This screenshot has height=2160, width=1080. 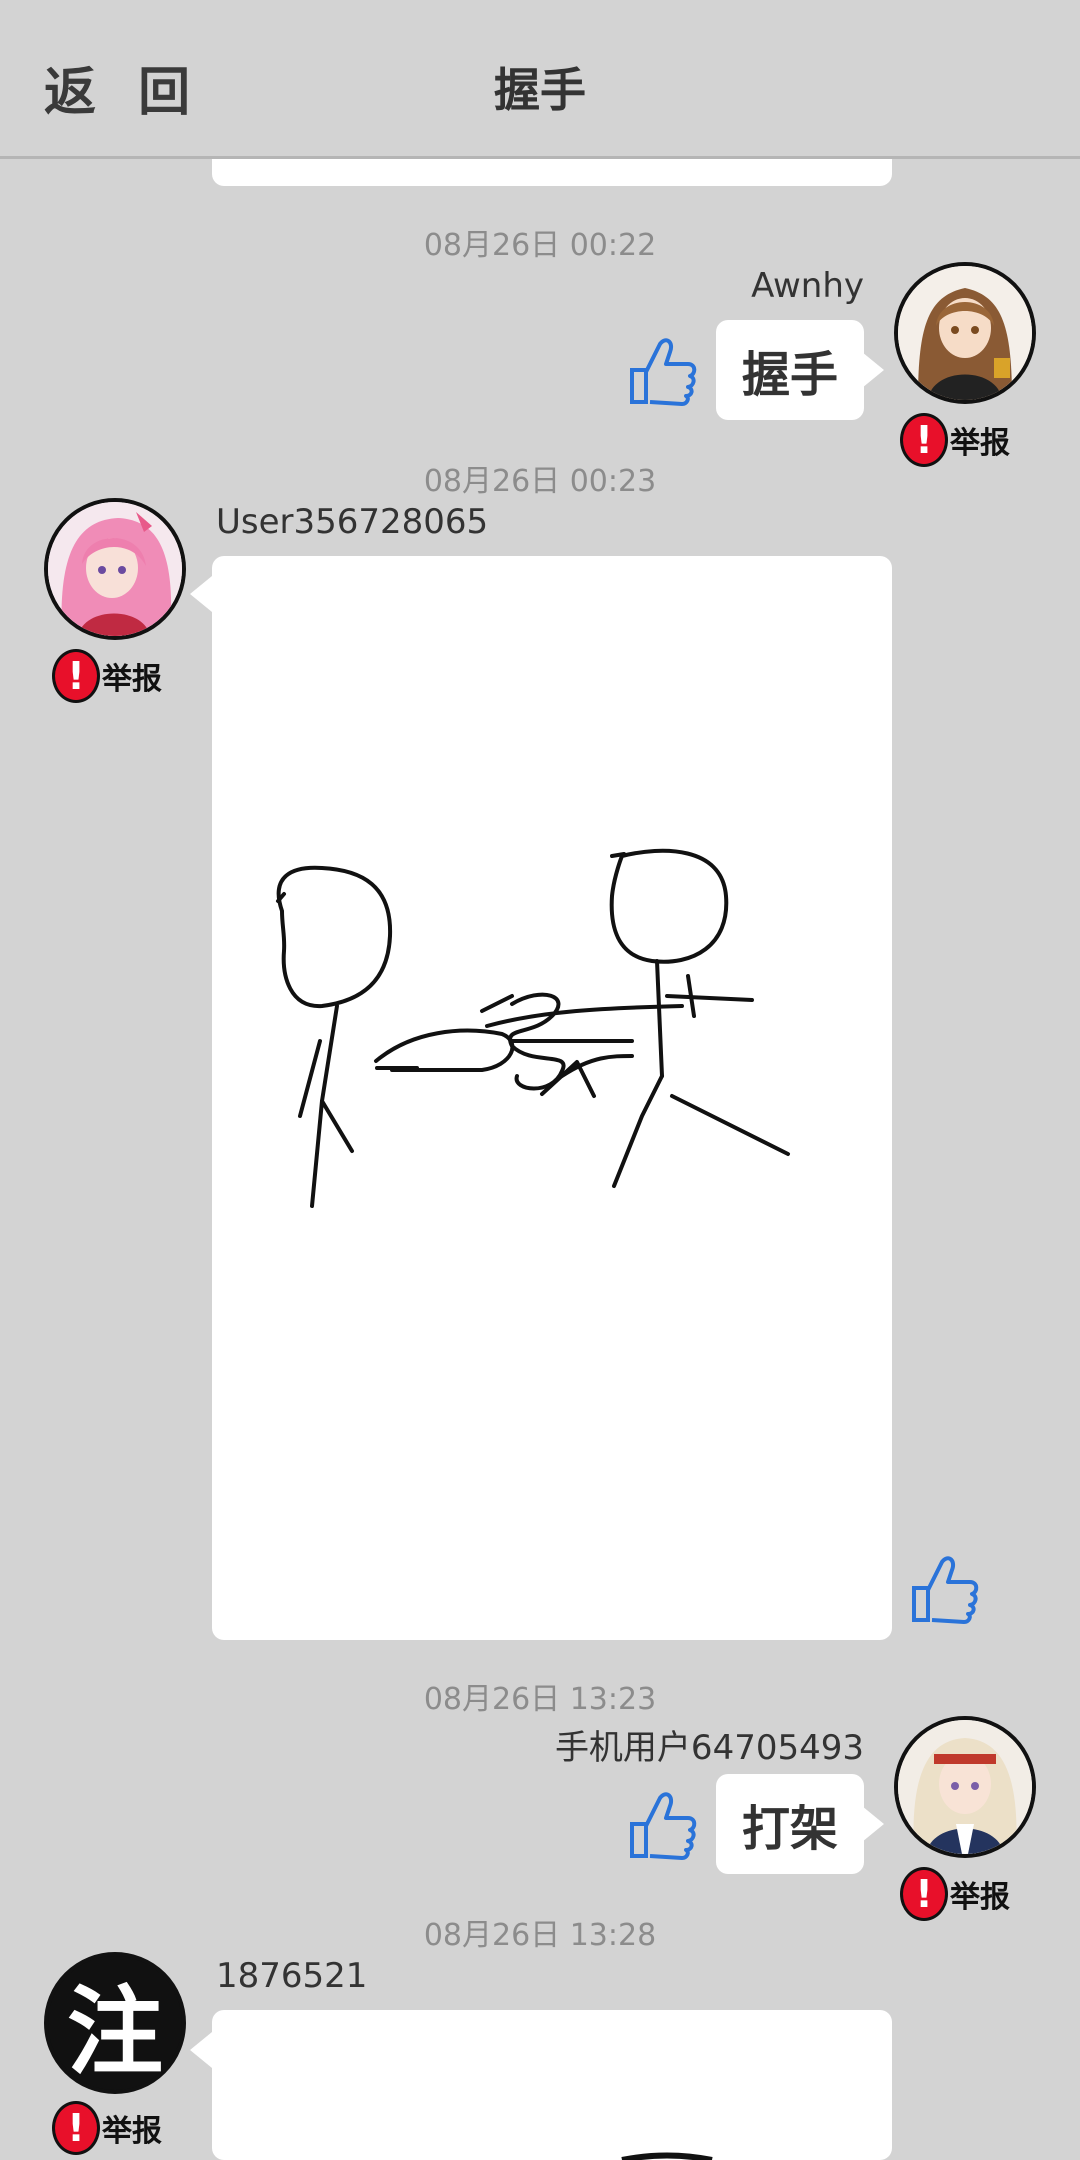 I want to click on message-username: 1876521, so click(x=292, y=1976).